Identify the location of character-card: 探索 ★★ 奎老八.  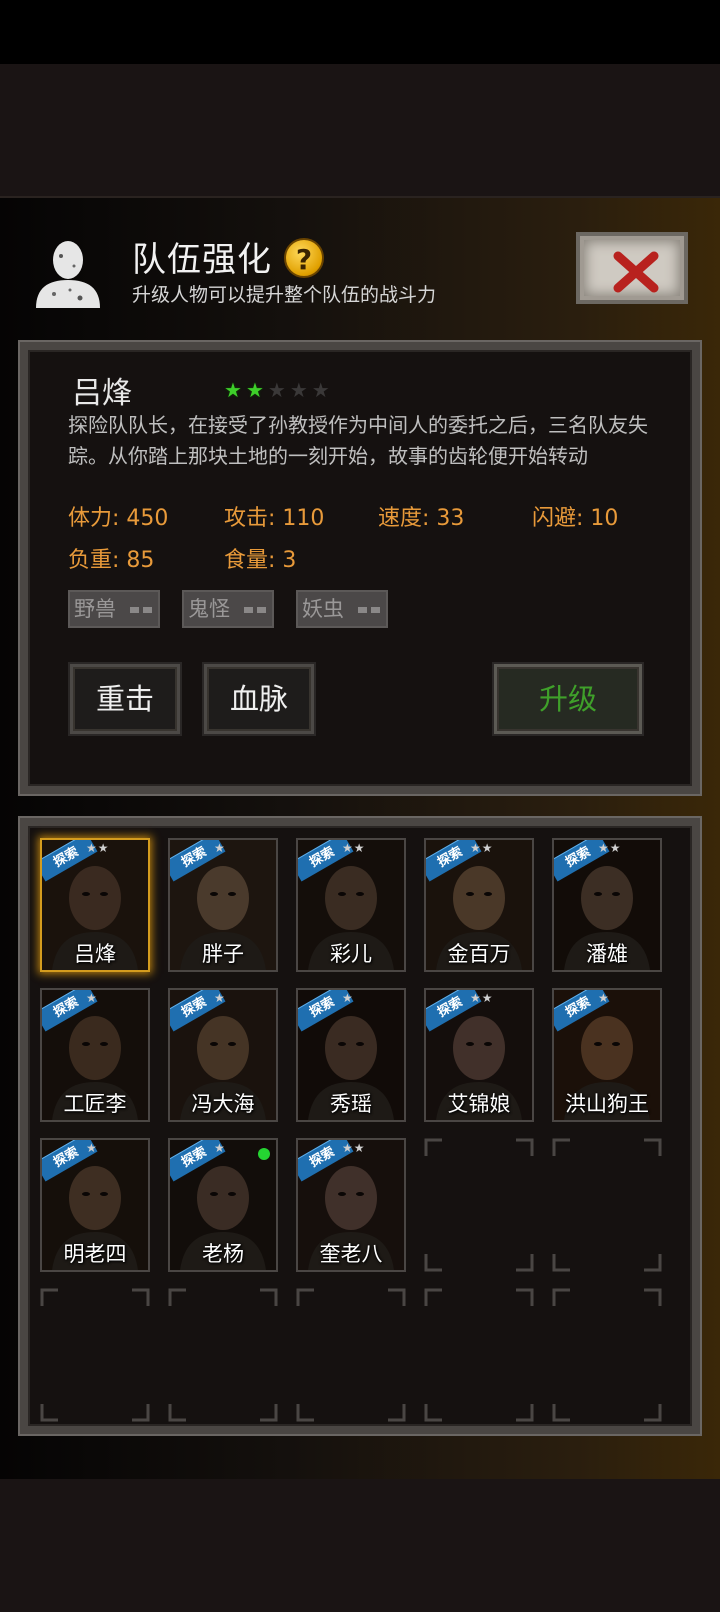
(351, 1205).